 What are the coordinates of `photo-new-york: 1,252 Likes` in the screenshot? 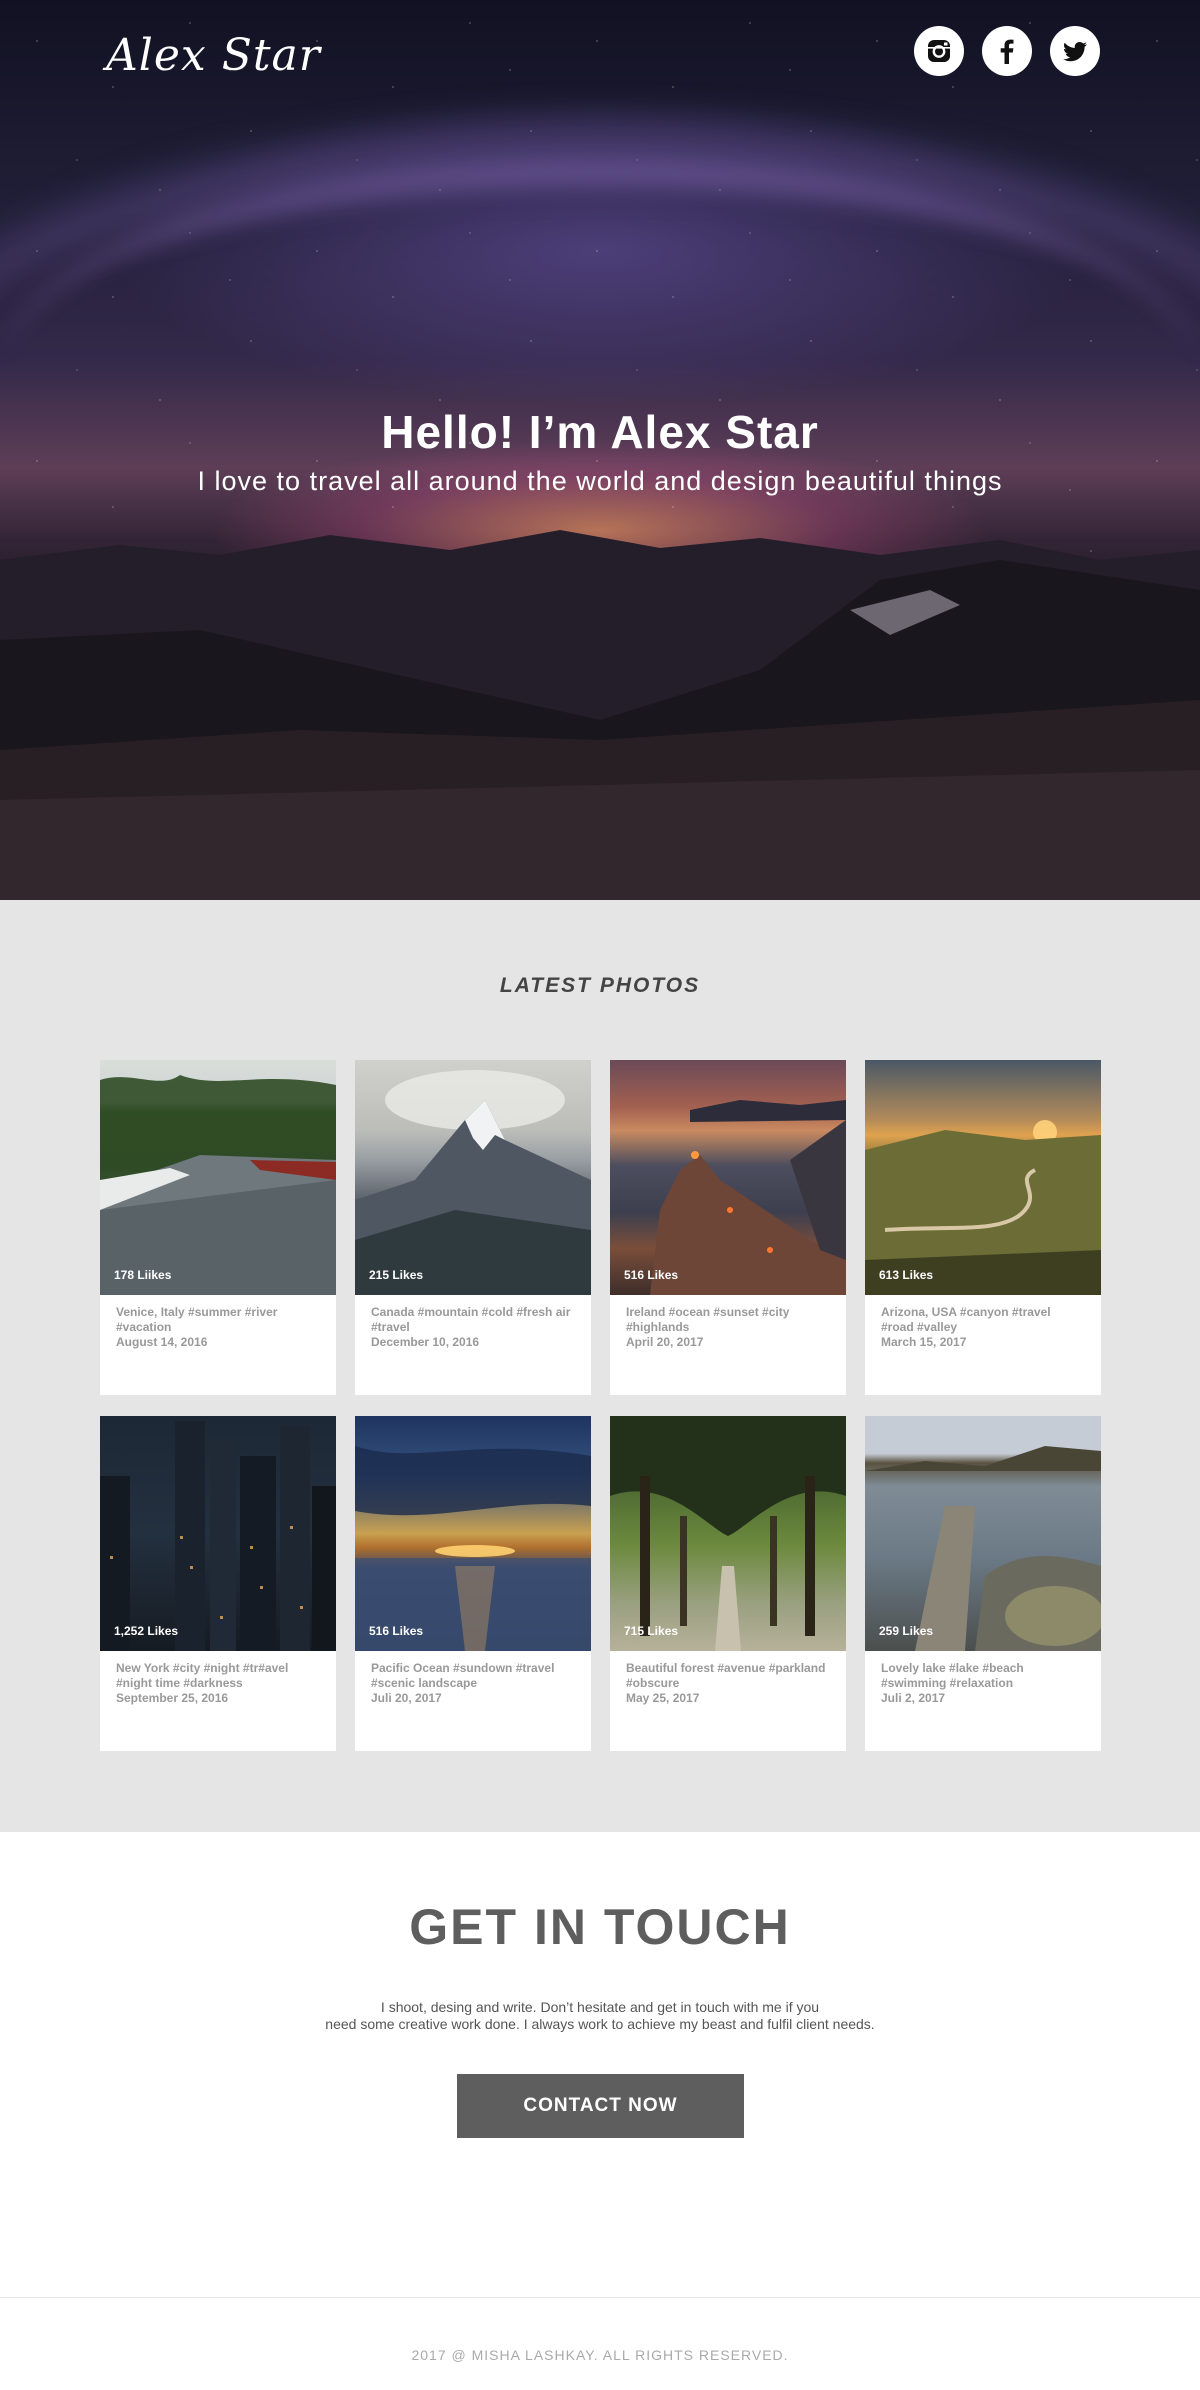 It's located at (218, 1533).